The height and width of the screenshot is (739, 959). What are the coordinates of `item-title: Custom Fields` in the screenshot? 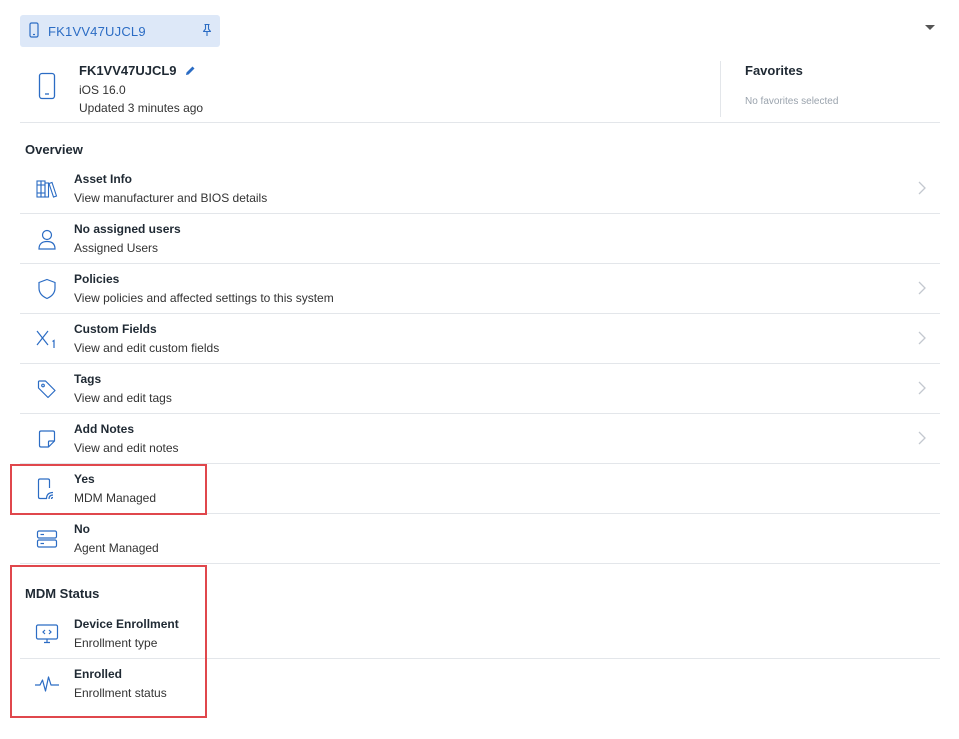 It's located at (115, 329).